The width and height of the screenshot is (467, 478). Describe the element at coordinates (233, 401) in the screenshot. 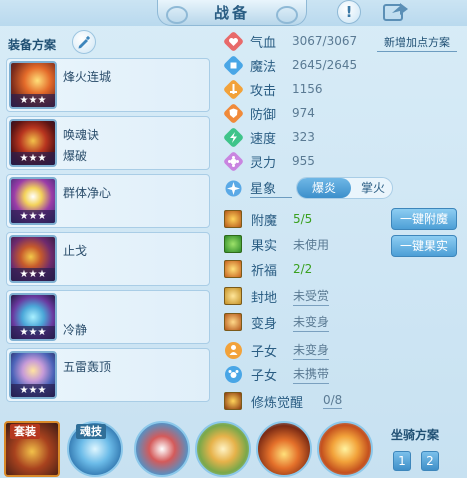

I see `cultivation-icon` at that location.